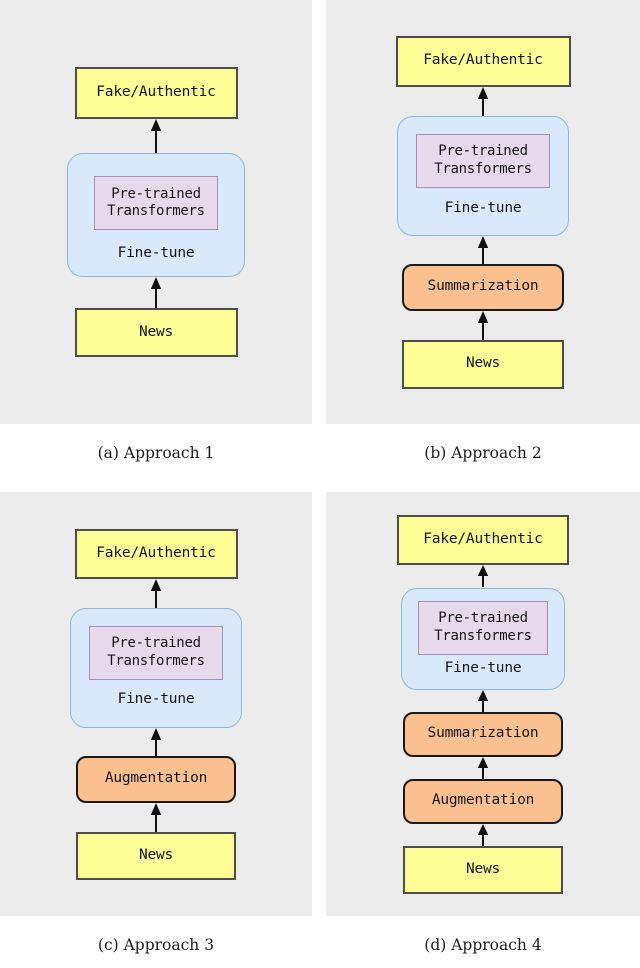  What do you see at coordinates (156, 453) in the screenshot?
I see `caption-a: (a) Approach 1` at bounding box center [156, 453].